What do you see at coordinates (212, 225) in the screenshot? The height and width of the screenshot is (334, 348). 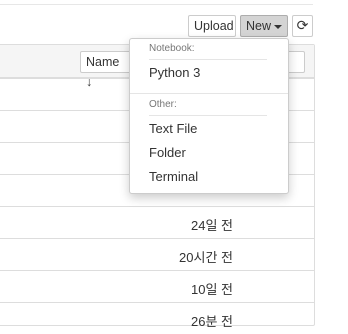 I see `file-modified-time: 24일 전` at bounding box center [212, 225].